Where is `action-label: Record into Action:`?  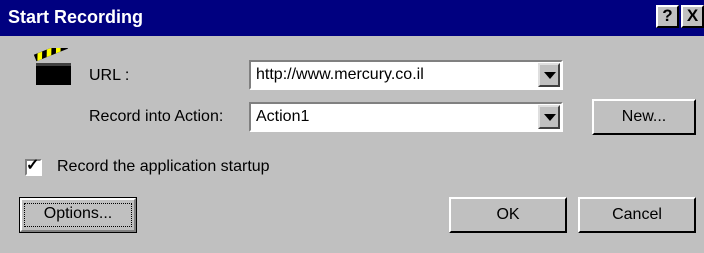
action-label: Record into Action: is located at coordinates (156, 116).